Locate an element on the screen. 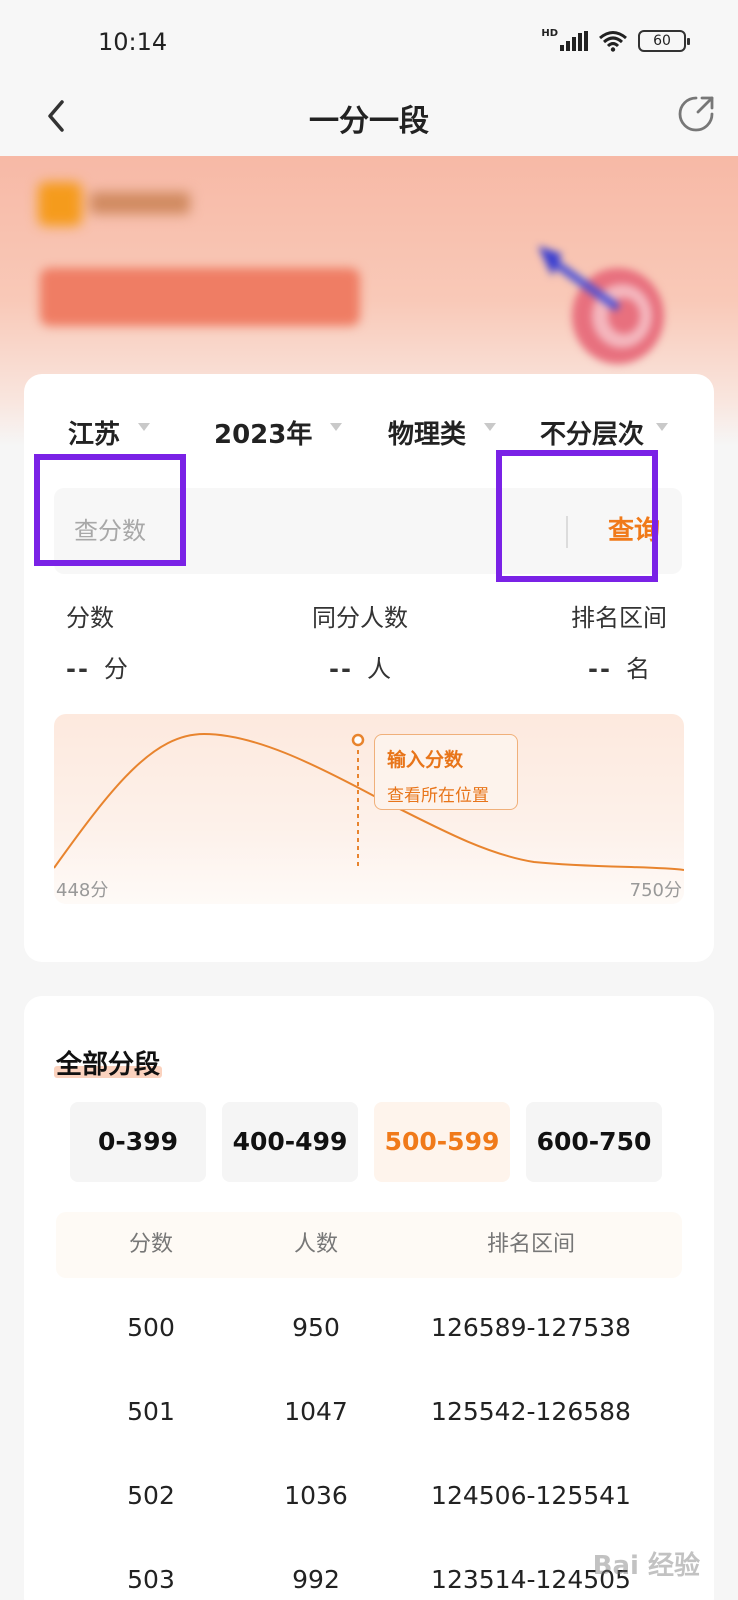 The height and width of the screenshot is (1600, 738). battery-icon: 60 is located at coordinates (664, 41).